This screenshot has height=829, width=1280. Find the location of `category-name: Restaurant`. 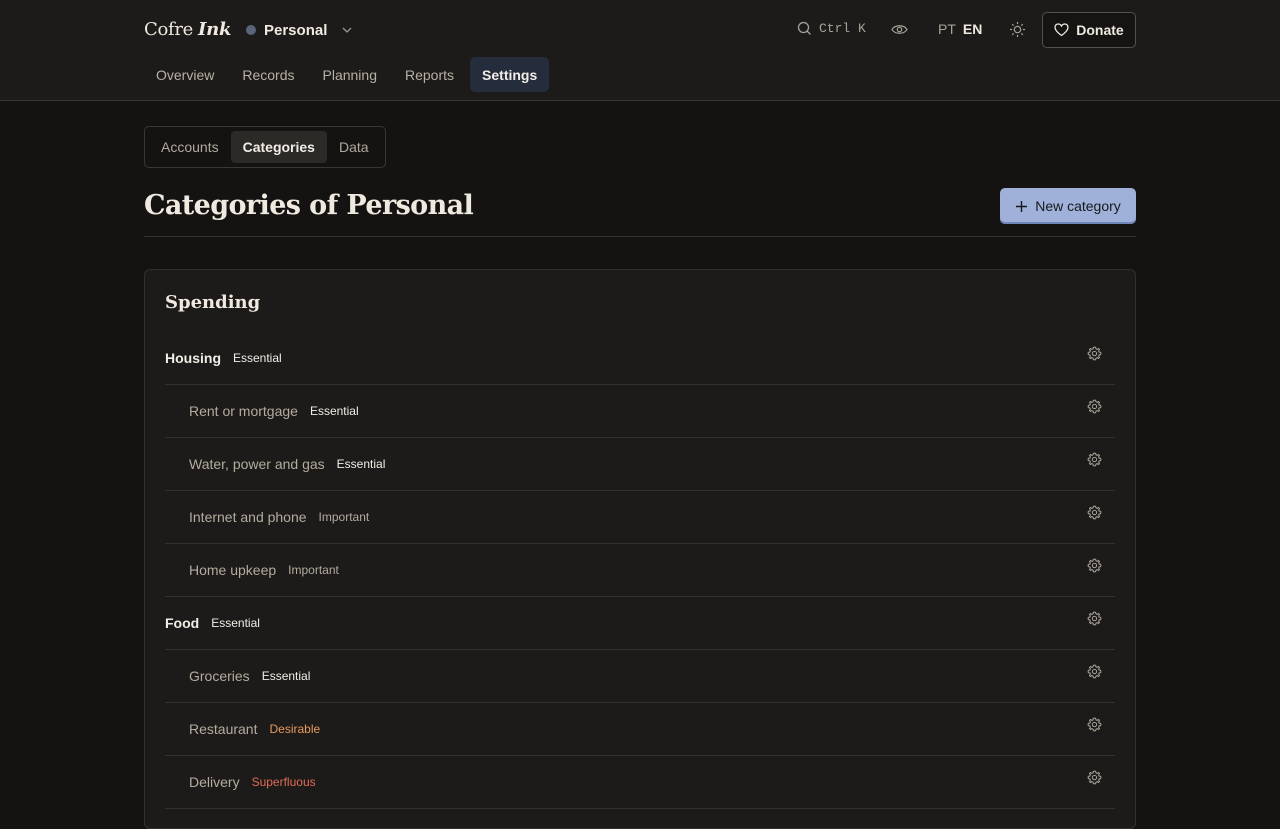

category-name: Restaurant is located at coordinates (223, 729).